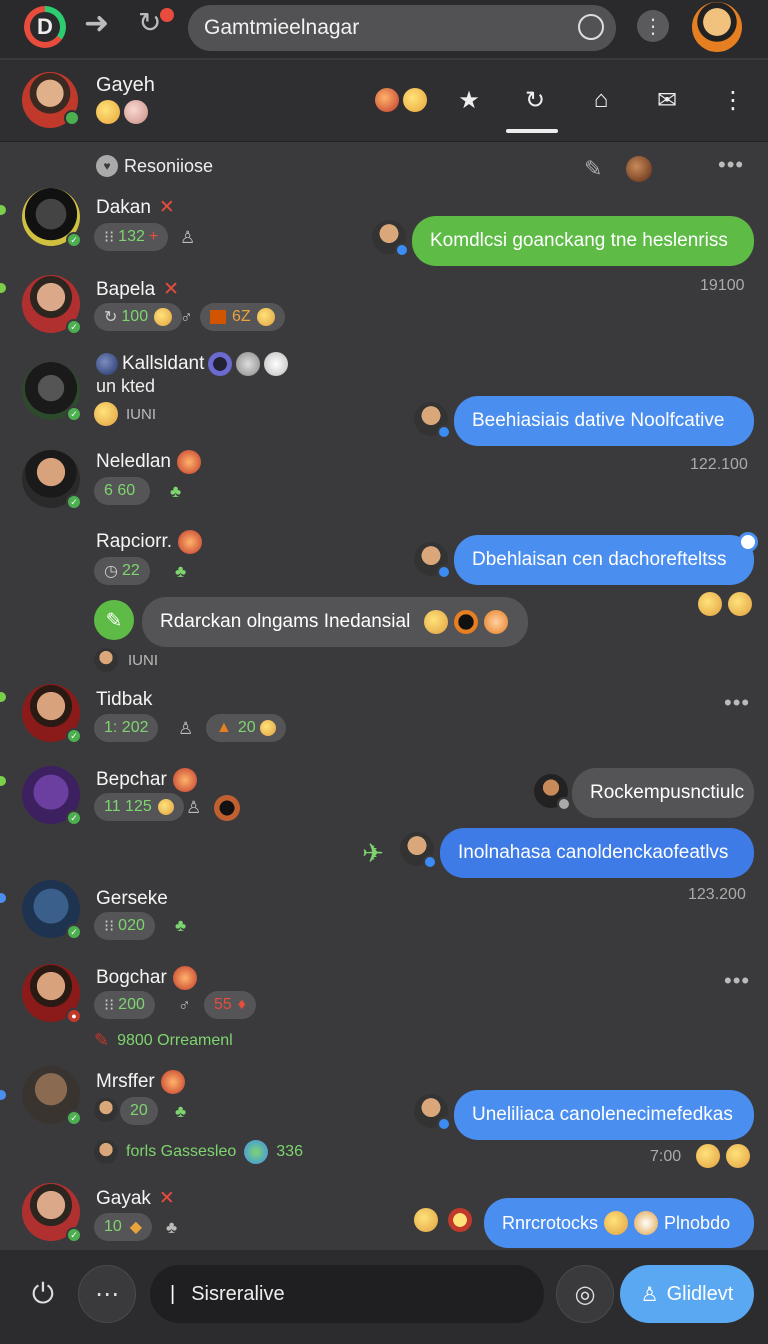  I want to click on mini-avatar, so click(106, 1110).